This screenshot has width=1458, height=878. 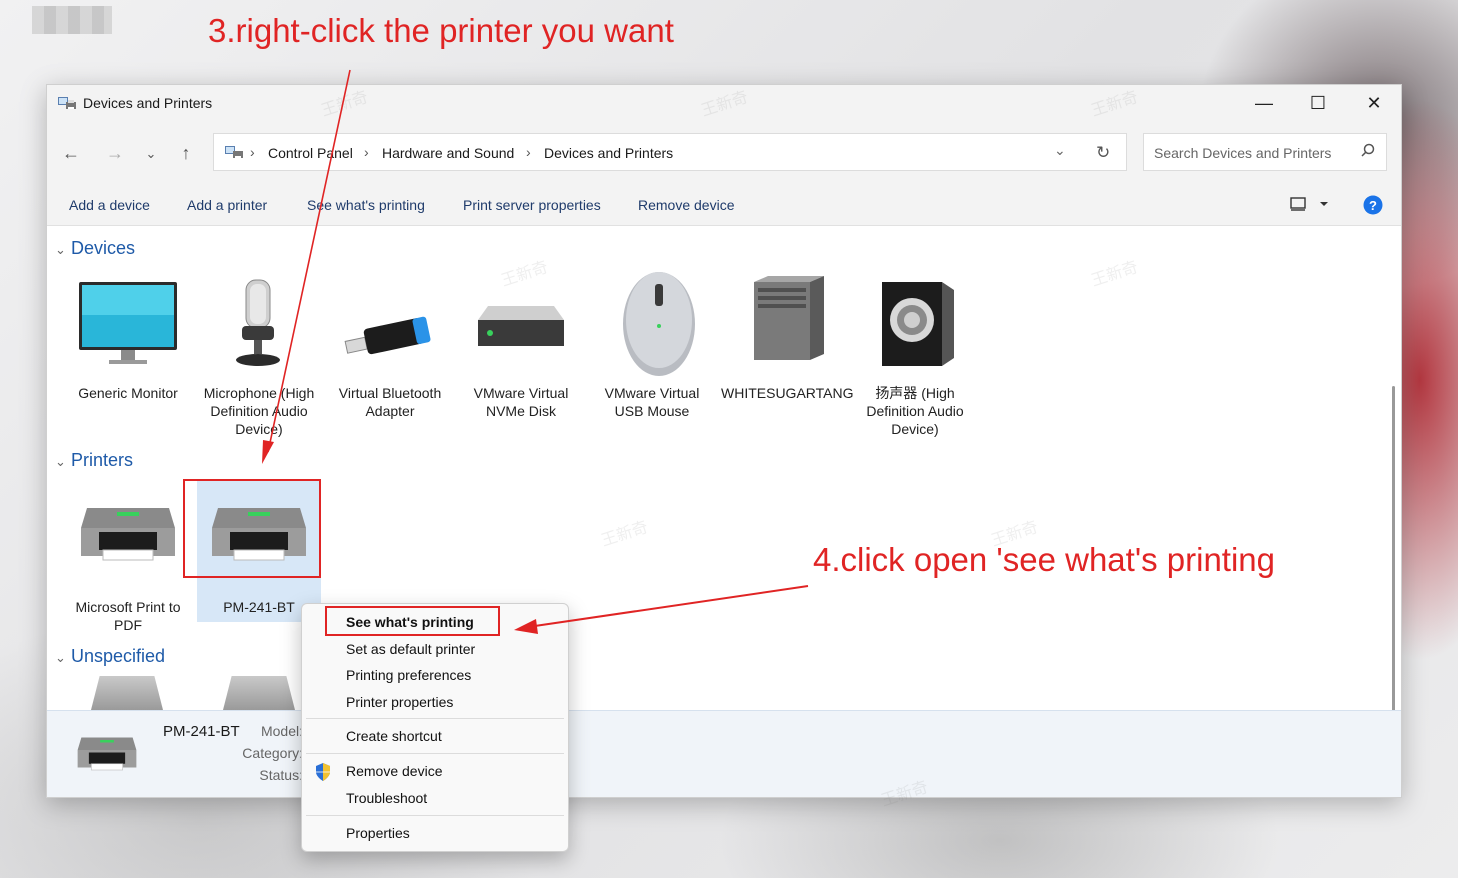 What do you see at coordinates (608, 153) in the screenshot?
I see `breadcrumb-devices-and-printers: Devices and Printers` at bounding box center [608, 153].